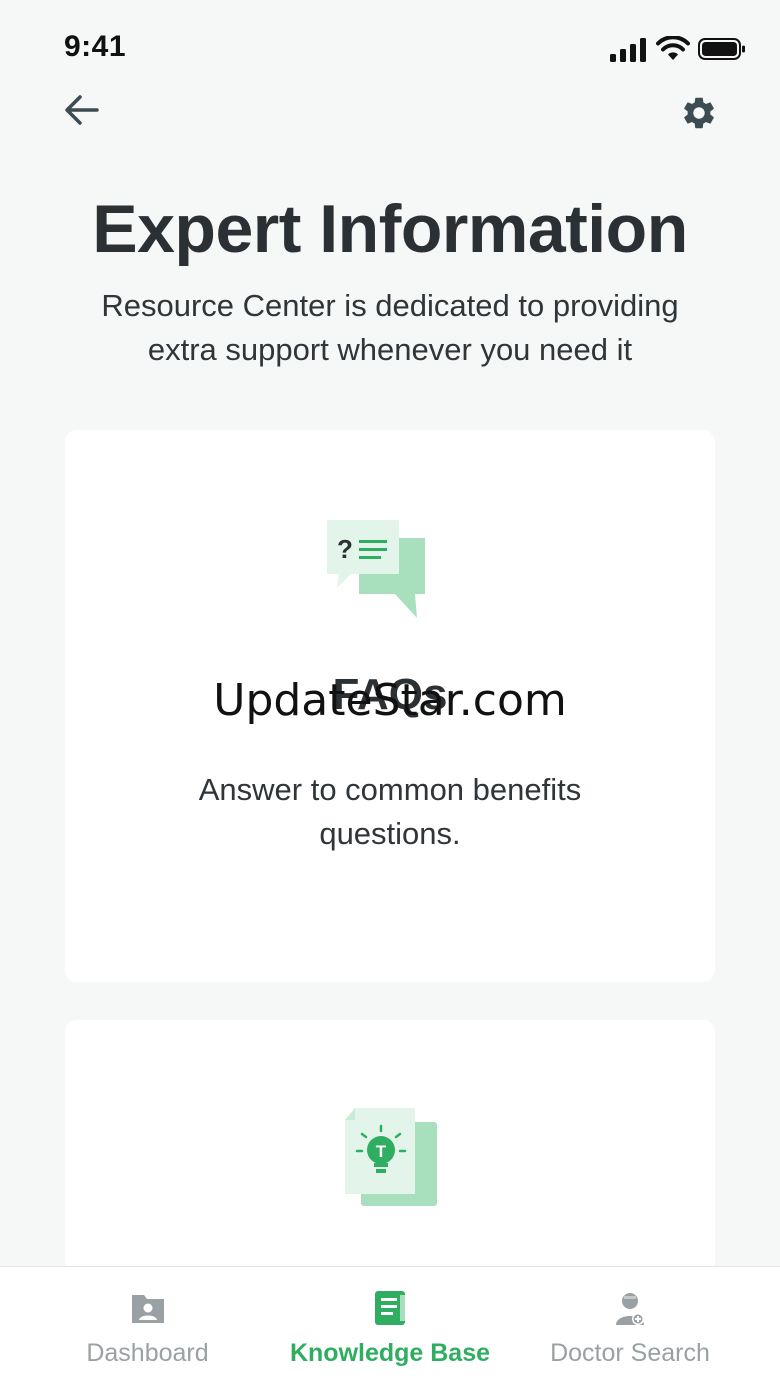  What do you see at coordinates (673, 48) in the screenshot?
I see `wifi-icon` at bounding box center [673, 48].